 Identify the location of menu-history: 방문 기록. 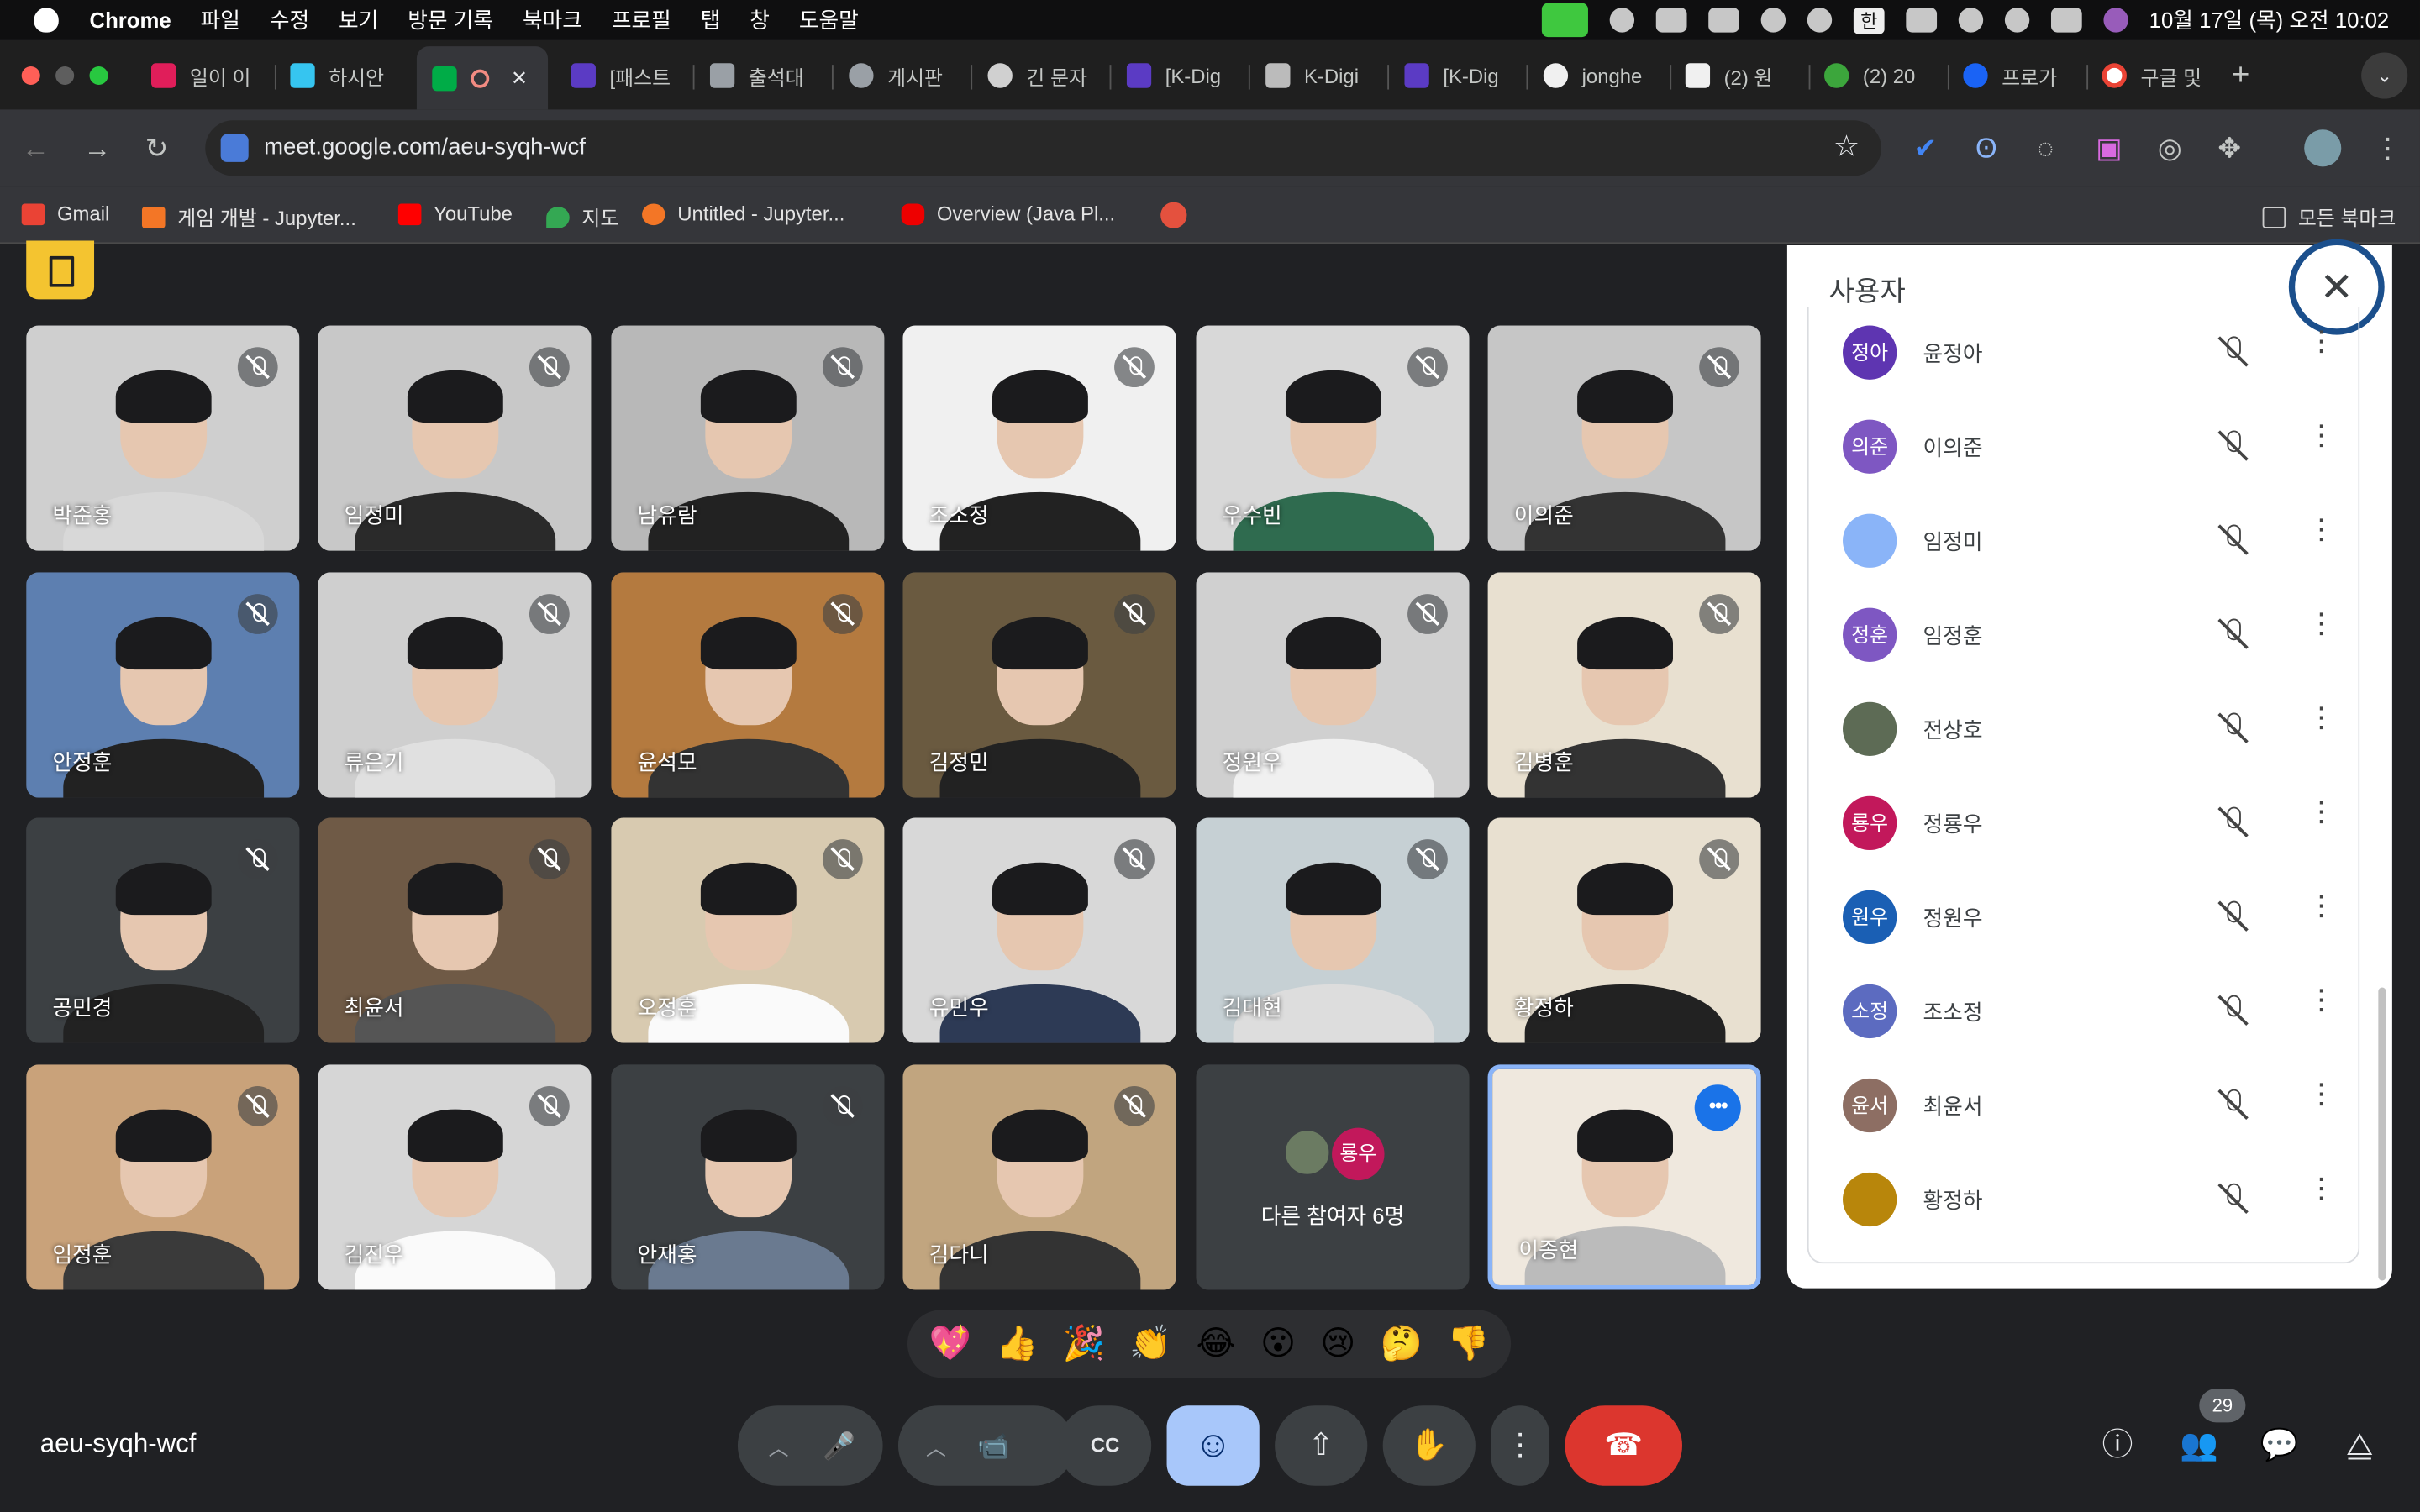
(450, 20).